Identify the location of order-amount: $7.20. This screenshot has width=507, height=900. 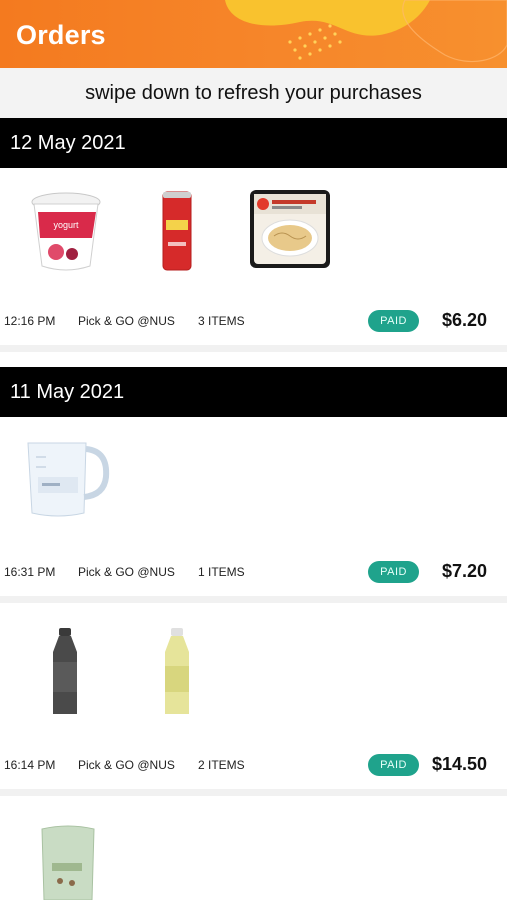
(464, 571).